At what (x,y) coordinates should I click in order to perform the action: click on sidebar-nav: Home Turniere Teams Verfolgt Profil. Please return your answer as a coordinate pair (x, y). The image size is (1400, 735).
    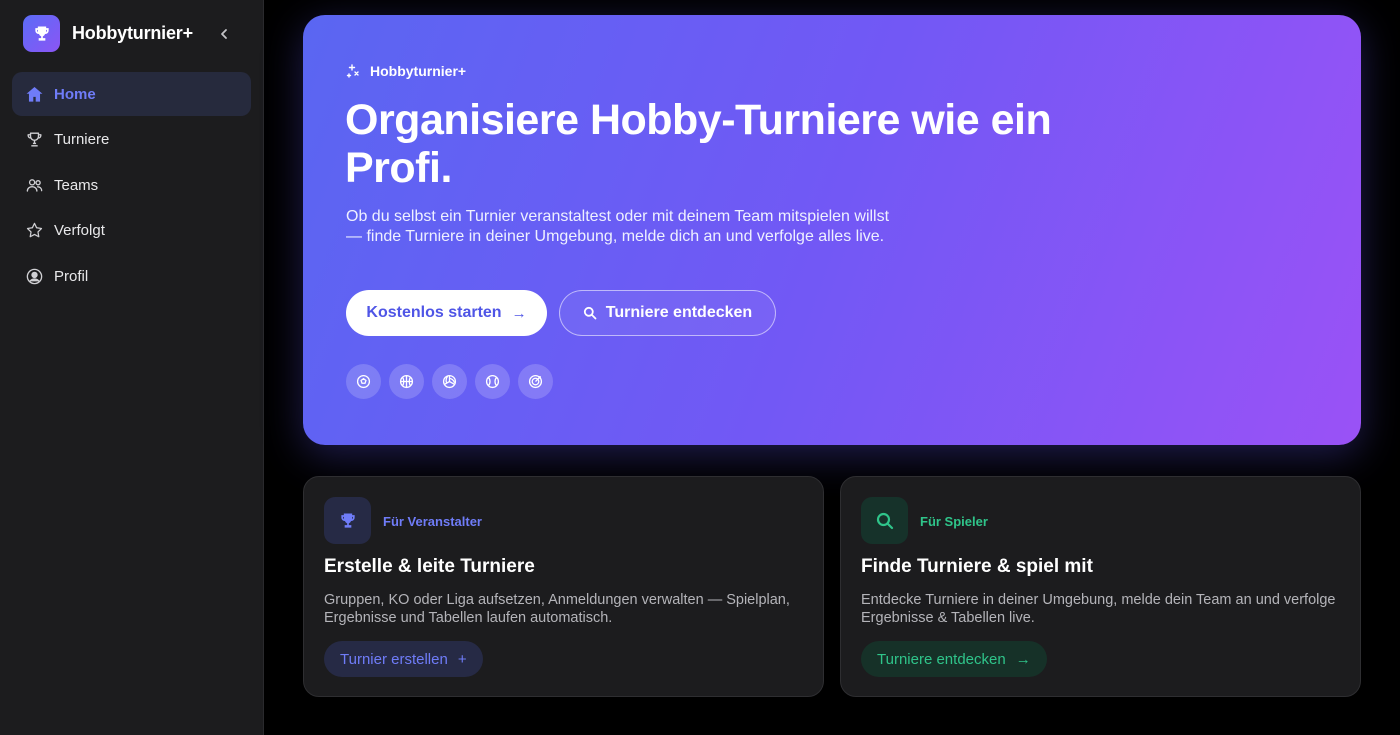
    Looking at the image, I should click on (131, 186).